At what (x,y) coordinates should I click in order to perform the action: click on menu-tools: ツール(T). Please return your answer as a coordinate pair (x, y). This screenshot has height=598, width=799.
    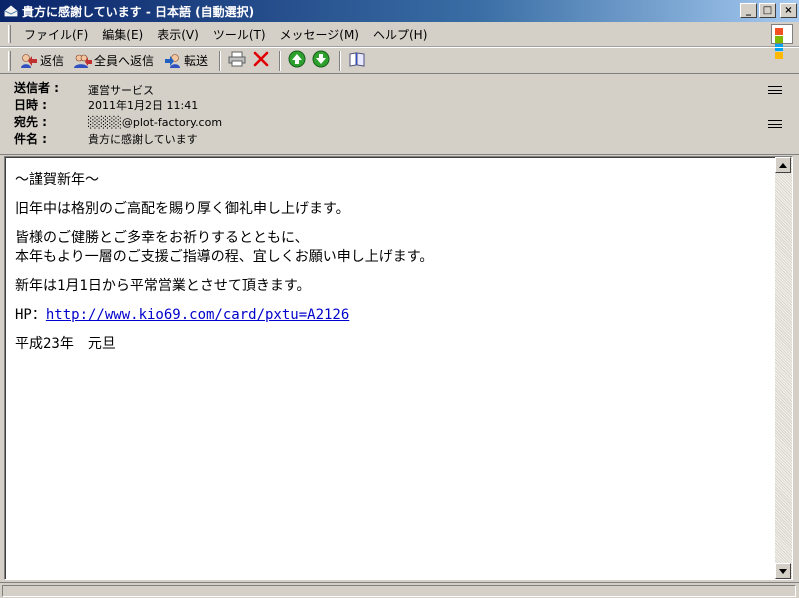
    Looking at the image, I should click on (239, 34).